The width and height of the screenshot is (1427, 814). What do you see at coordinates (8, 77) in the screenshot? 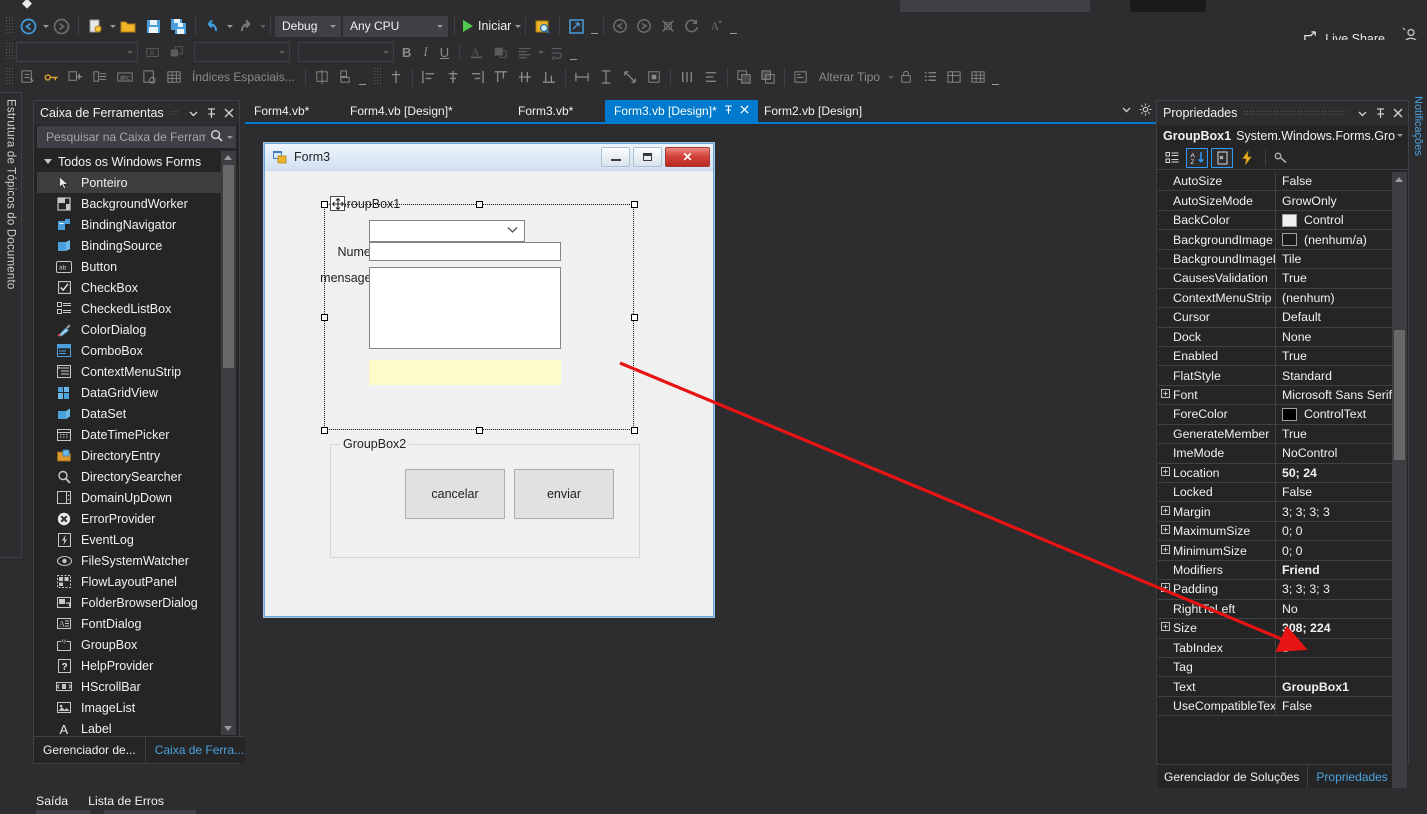
I see `layout-toolbar-grip` at bounding box center [8, 77].